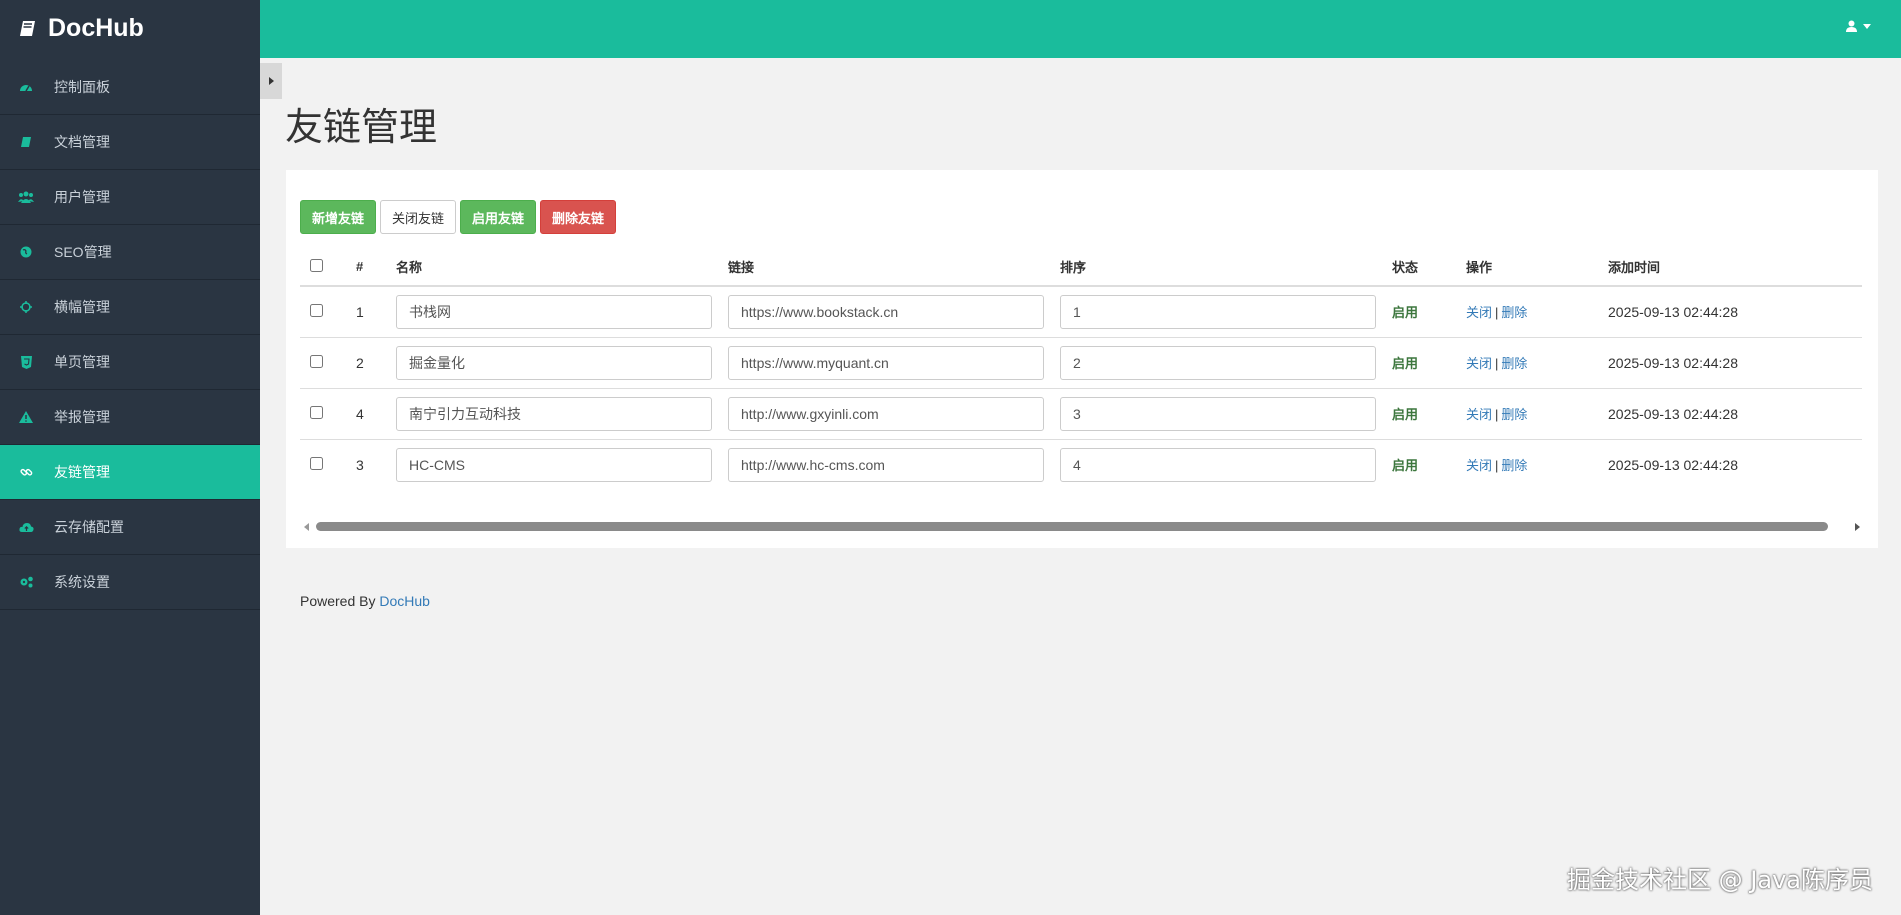 The height and width of the screenshot is (915, 1901). Describe the element at coordinates (578, 217) in the screenshot. I see `delete-friendlink-button: 删除友链` at that location.